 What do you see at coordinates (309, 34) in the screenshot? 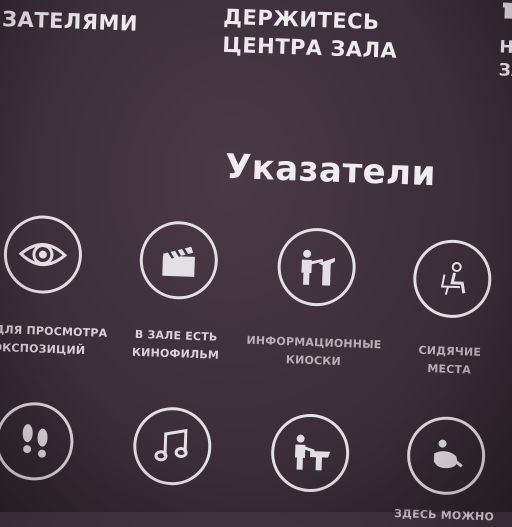
I see `top-center-text: ДЕРЖИТЕСЬ ЦЕНТРА ЗАЛА` at bounding box center [309, 34].